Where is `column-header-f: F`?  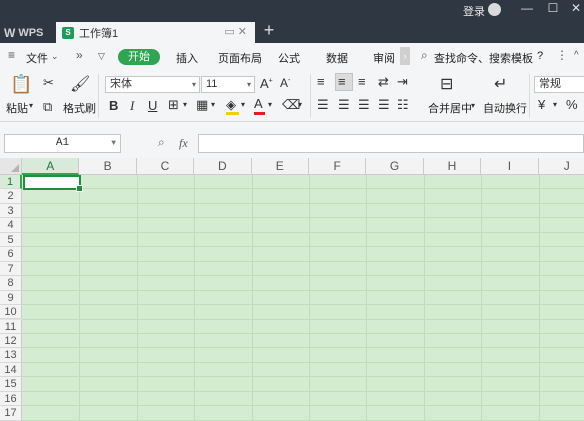
column-header-f: F is located at coordinates (338, 166).